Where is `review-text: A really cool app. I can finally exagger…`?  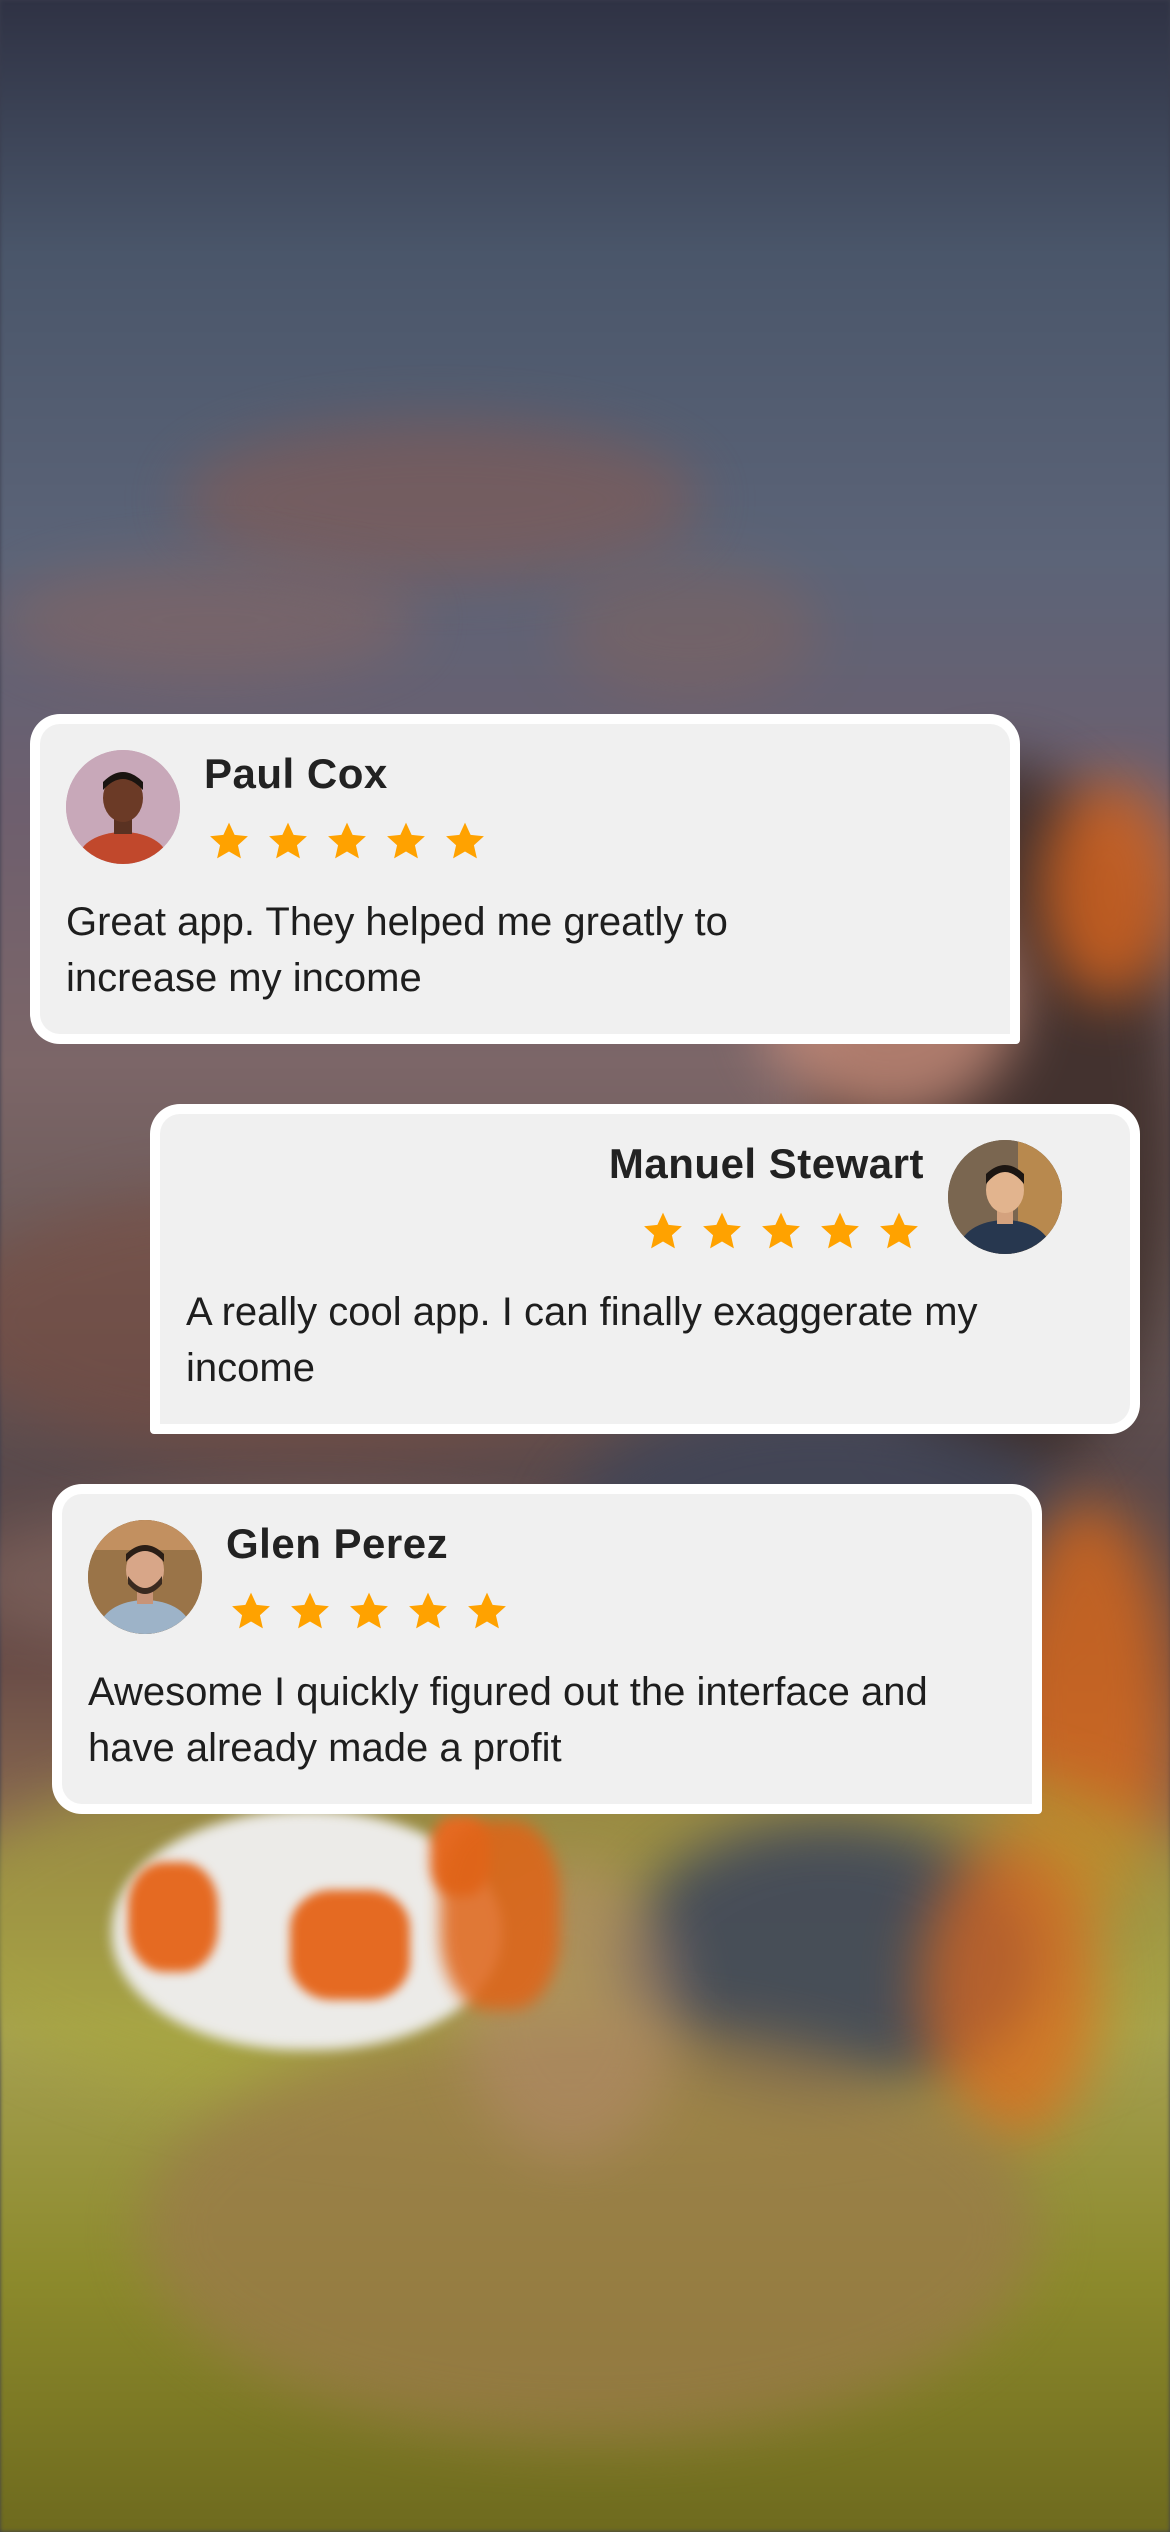
review-text: A really cool app. I can finally exagger… is located at coordinates (582, 1340).